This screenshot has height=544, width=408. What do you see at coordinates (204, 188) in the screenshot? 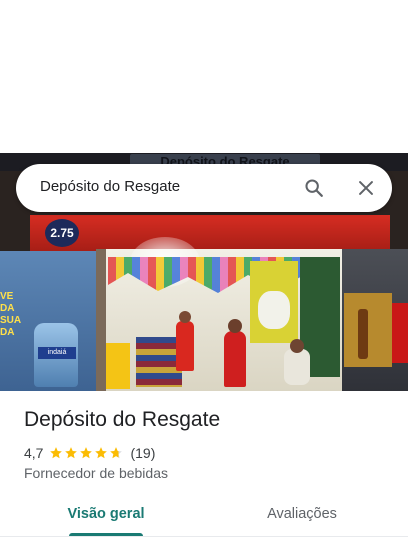
I see `search-bar: Depósito do Resgate` at bounding box center [204, 188].